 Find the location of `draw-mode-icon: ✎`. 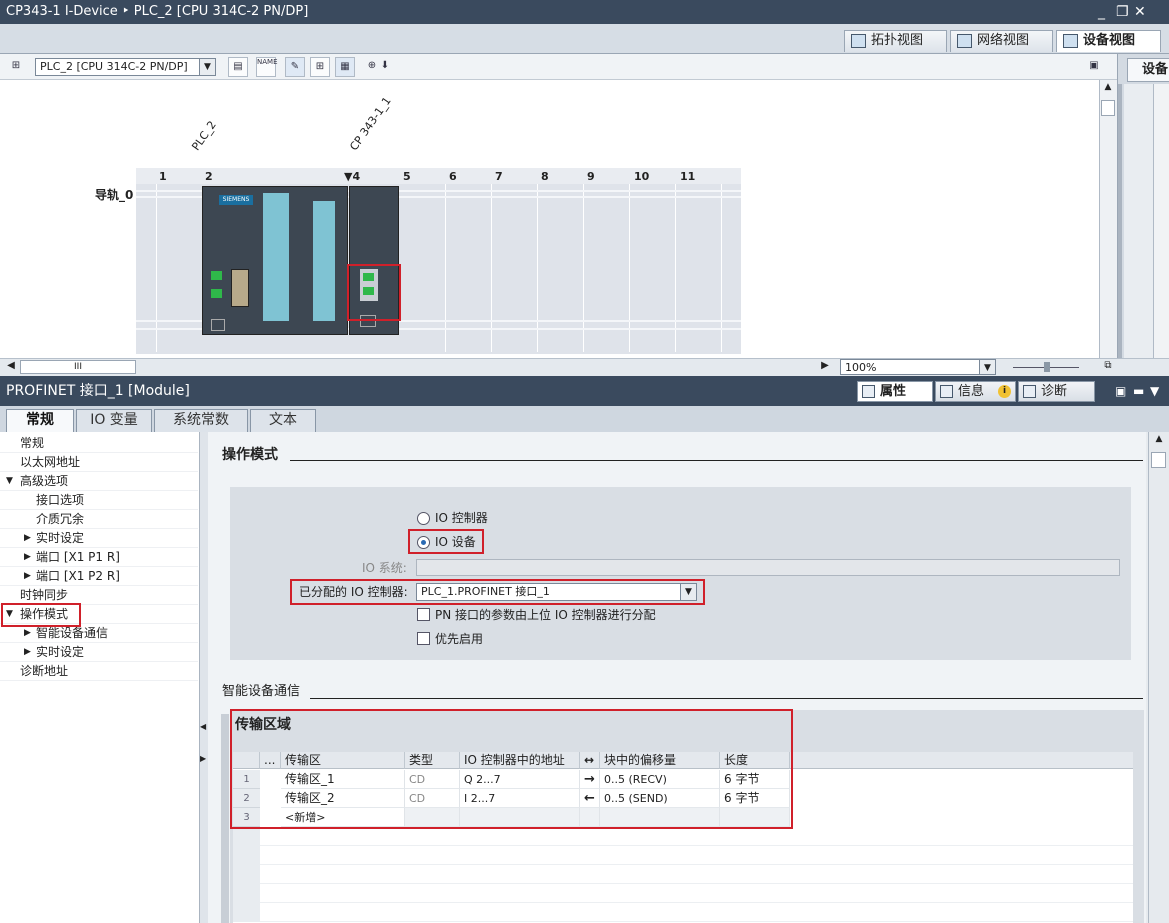

draw-mode-icon: ✎ is located at coordinates (295, 67).